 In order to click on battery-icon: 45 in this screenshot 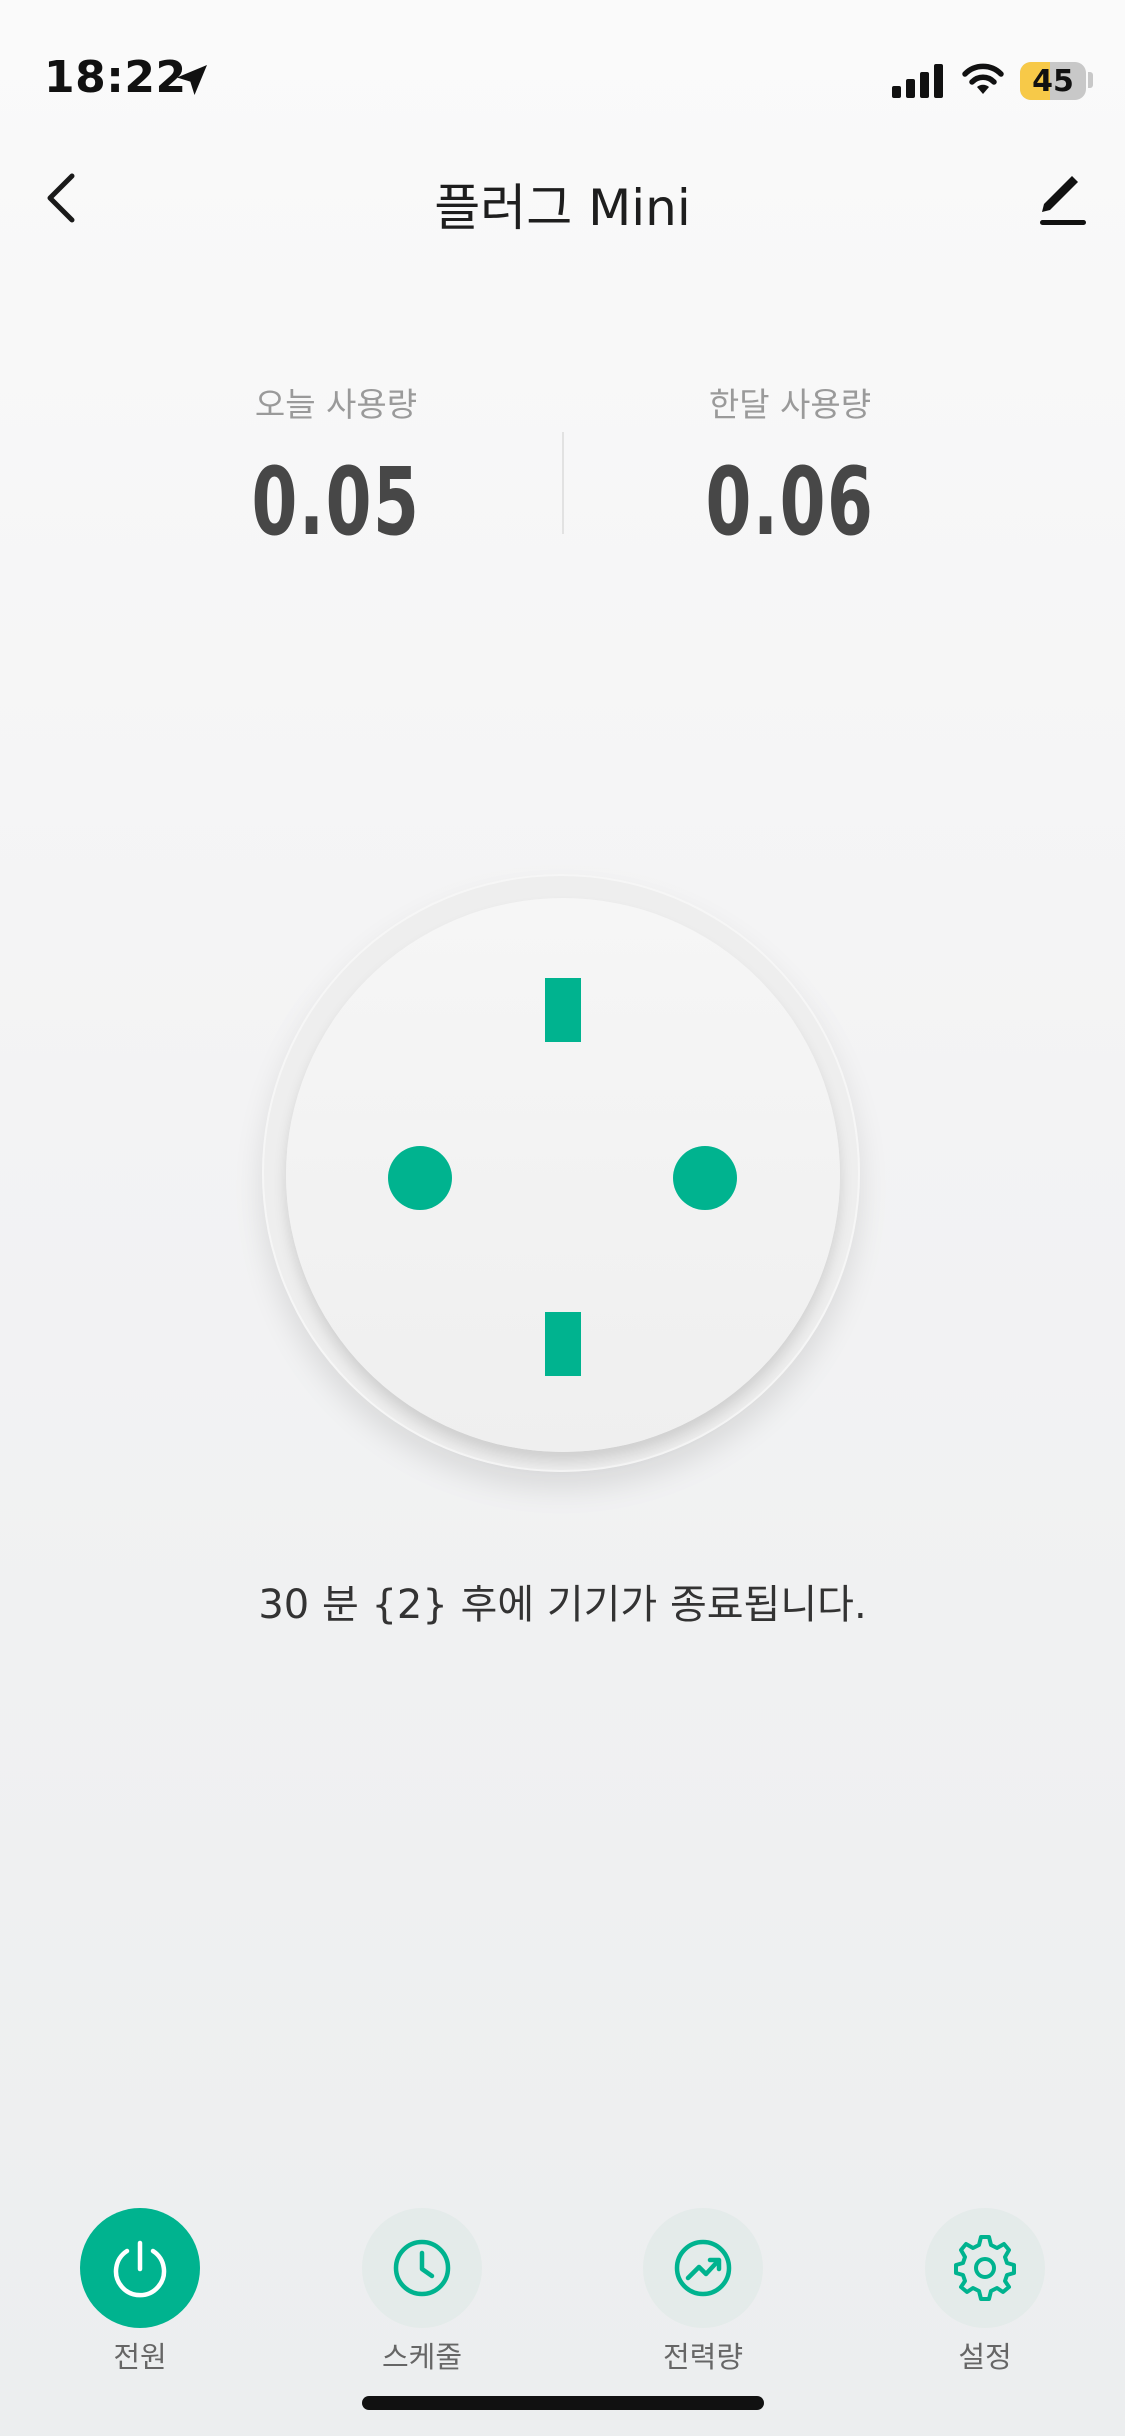, I will do `click(1053, 81)`.